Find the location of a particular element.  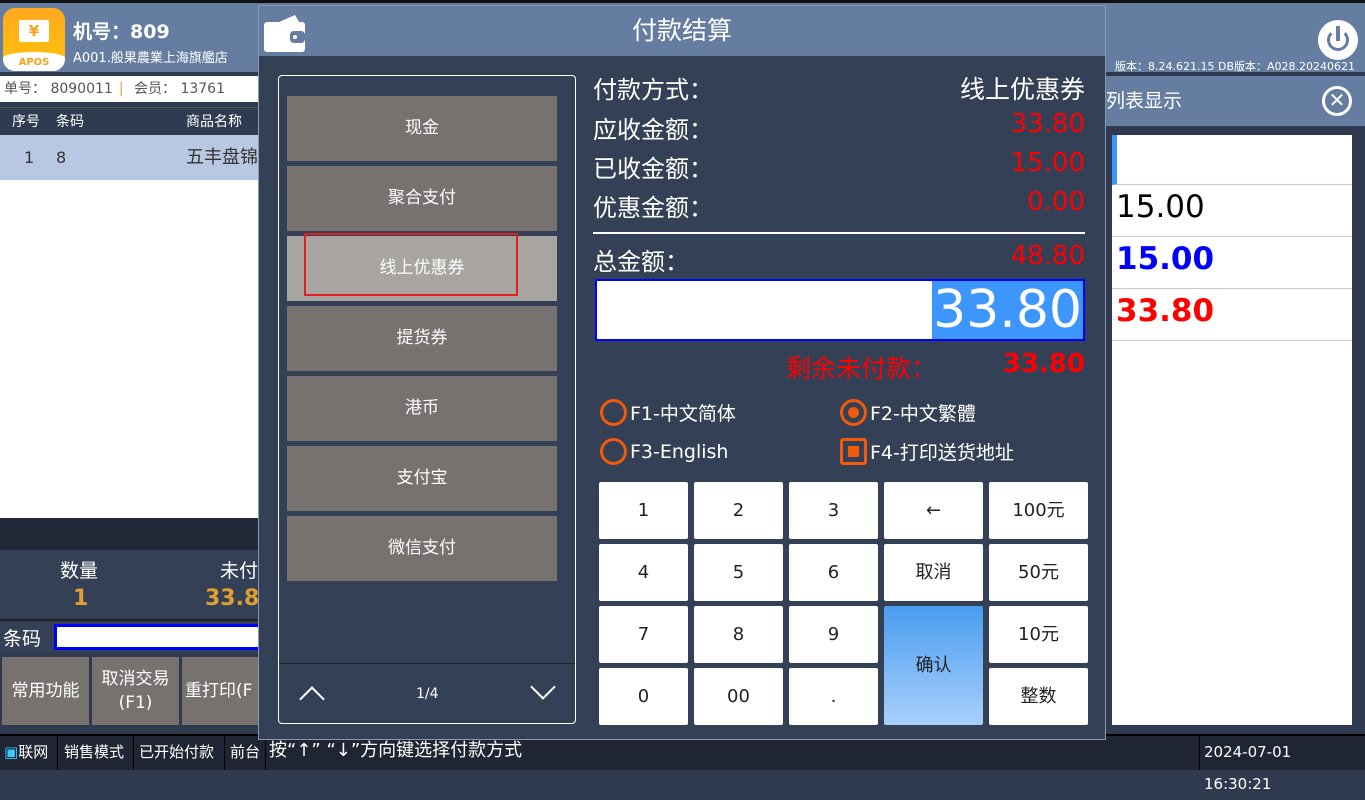

member-number: 13761 is located at coordinates (202, 89).